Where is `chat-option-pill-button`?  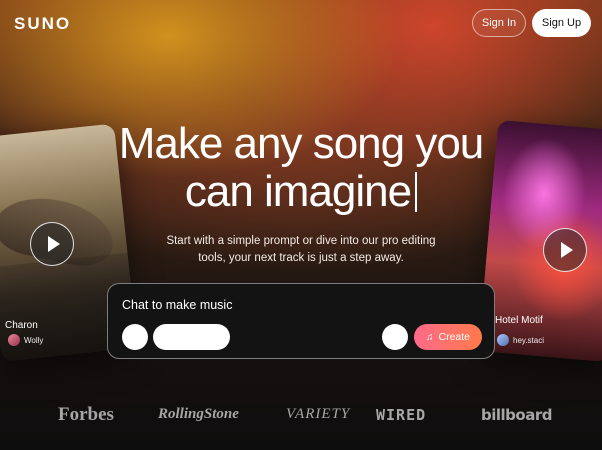
chat-option-pill-button is located at coordinates (191, 337).